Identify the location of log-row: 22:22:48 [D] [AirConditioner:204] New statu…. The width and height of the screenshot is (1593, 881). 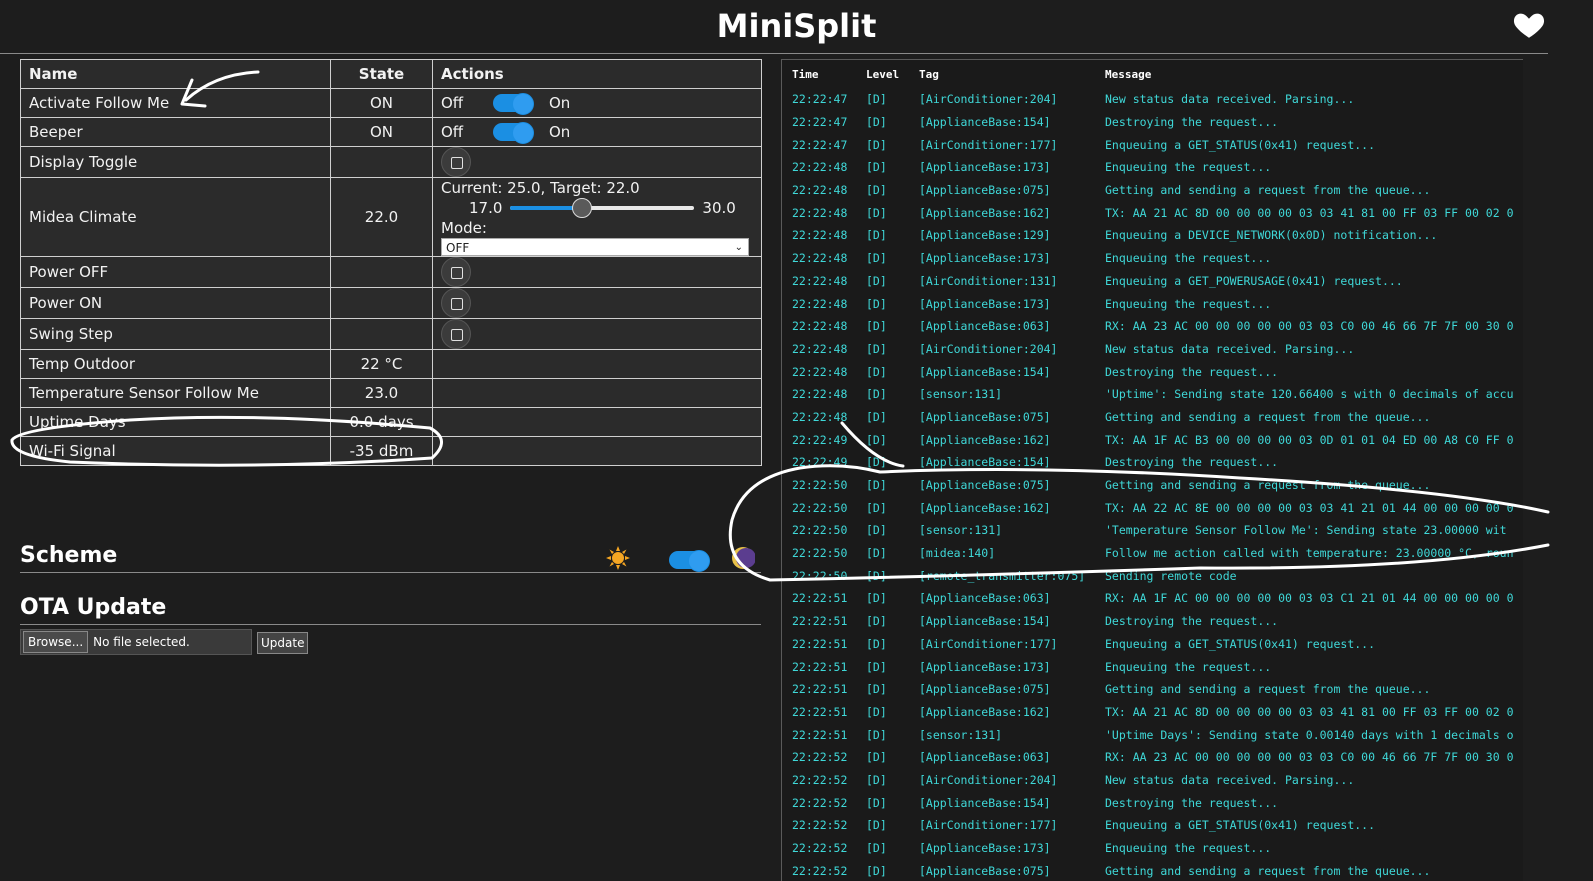
(1152, 349).